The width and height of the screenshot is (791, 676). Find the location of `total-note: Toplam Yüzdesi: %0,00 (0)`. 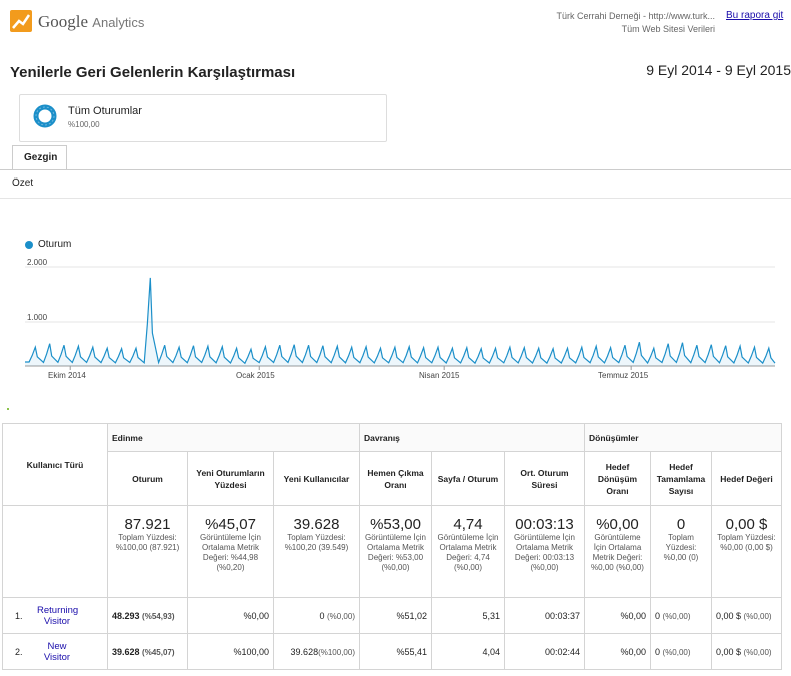

total-note: Toplam Yüzdesi: %0,00 (0) is located at coordinates (681, 547).